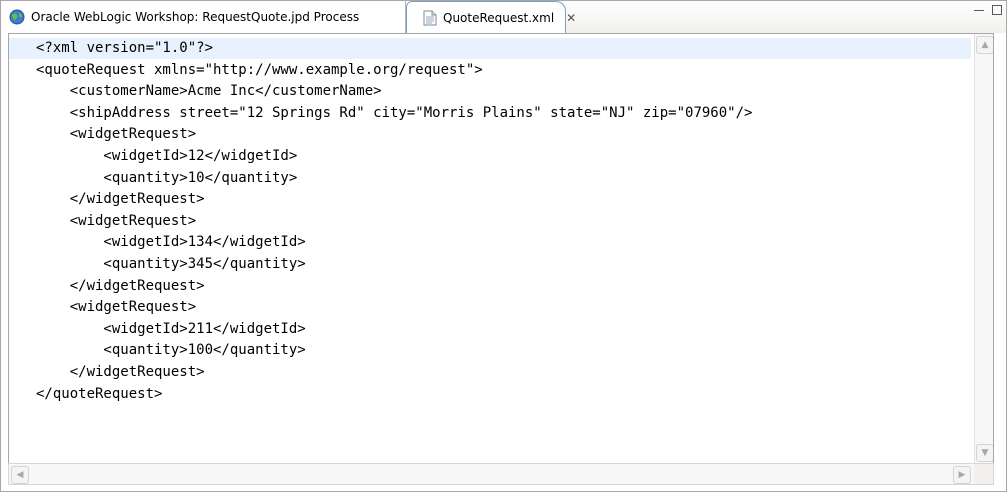 This screenshot has width=1007, height=492. I want to click on scrollbar-corner, so click(983, 474).